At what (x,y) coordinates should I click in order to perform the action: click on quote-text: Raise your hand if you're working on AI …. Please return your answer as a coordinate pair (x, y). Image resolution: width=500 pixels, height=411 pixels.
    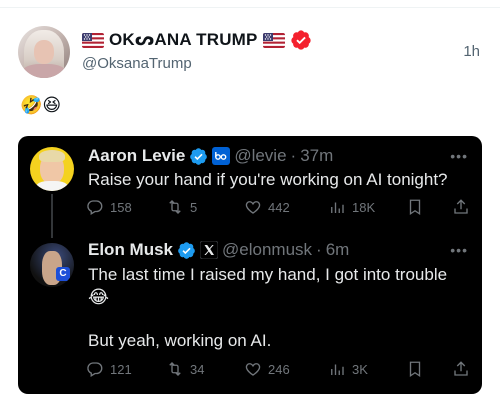
    Looking at the image, I should click on (268, 179).